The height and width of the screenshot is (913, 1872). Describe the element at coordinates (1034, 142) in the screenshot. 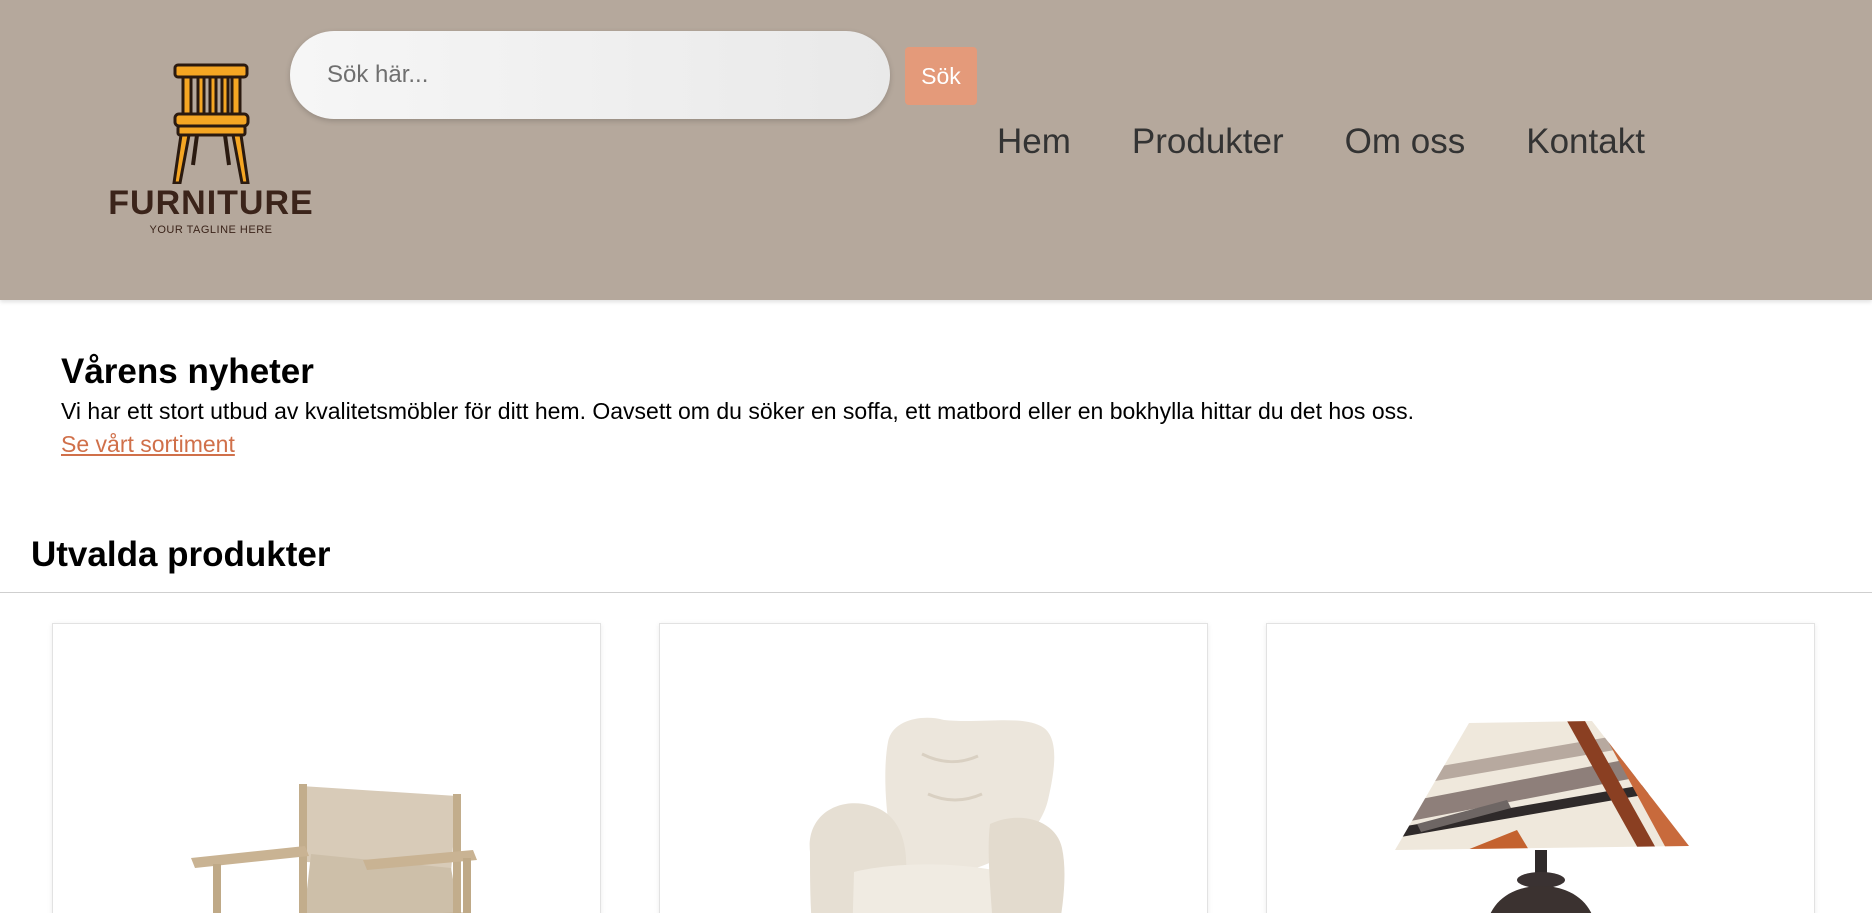

I see `nav-link-hem: Hem` at that location.